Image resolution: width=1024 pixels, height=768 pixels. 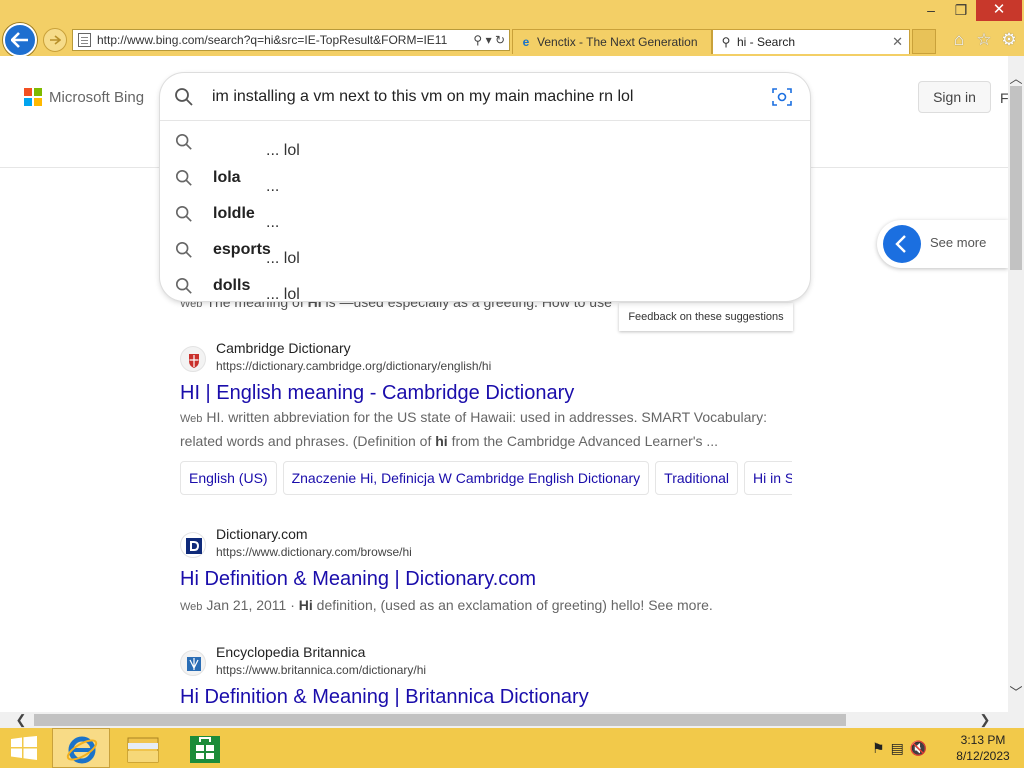 What do you see at coordinates (959, 40) in the screenshot?
I see `home-icon: ⌂` at bounding box center [959, 40].